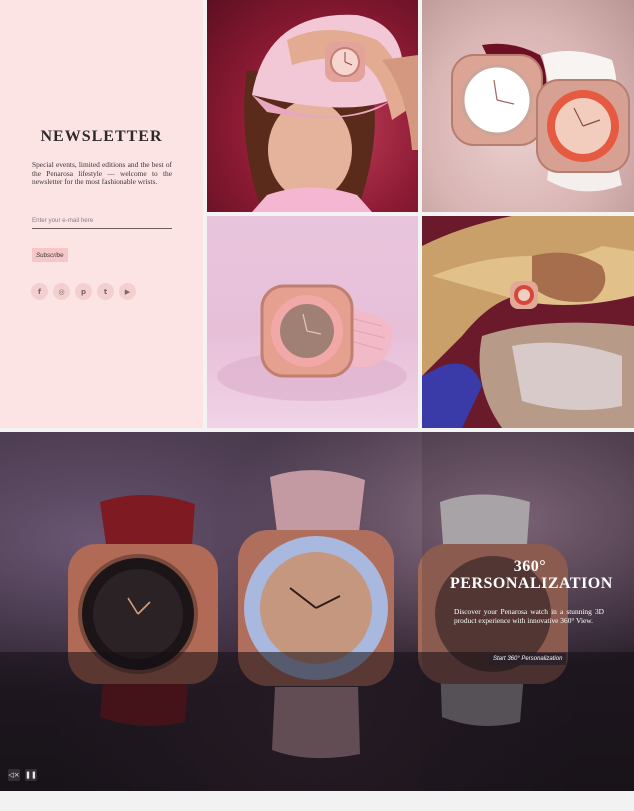 The height and width of the screenshot is (811, 634). I want to click on subscribe-button: Subscribe, so click(50, 255).